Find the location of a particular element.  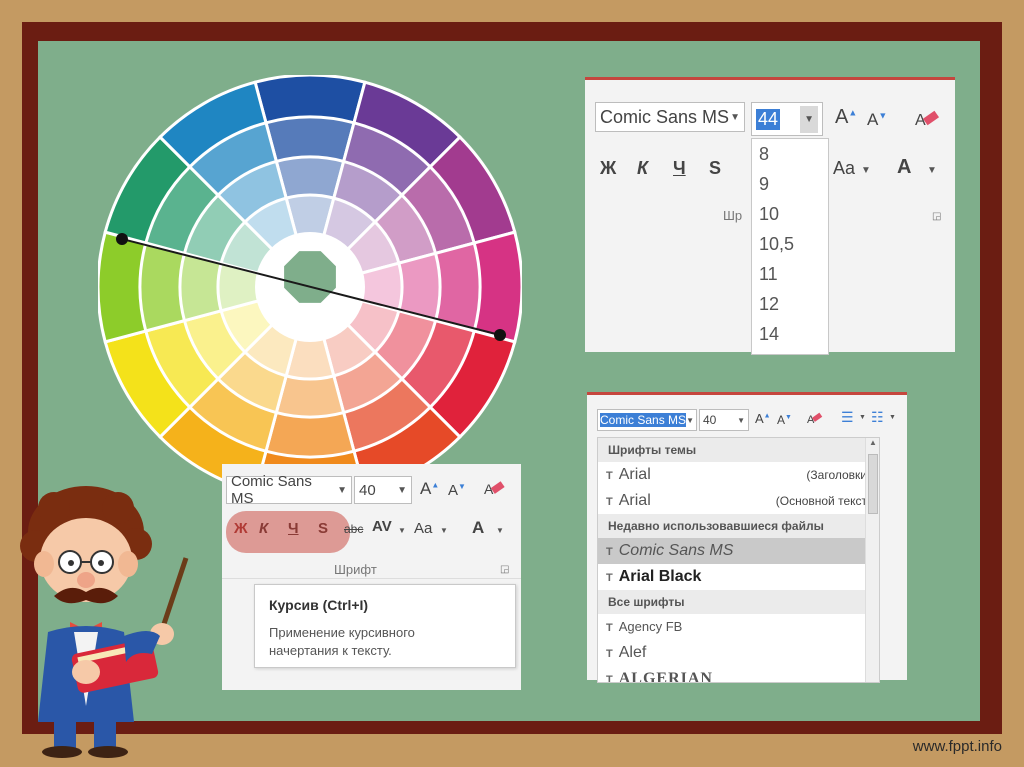

font-note: (Основной текст) is located at coordinates (823, 501).